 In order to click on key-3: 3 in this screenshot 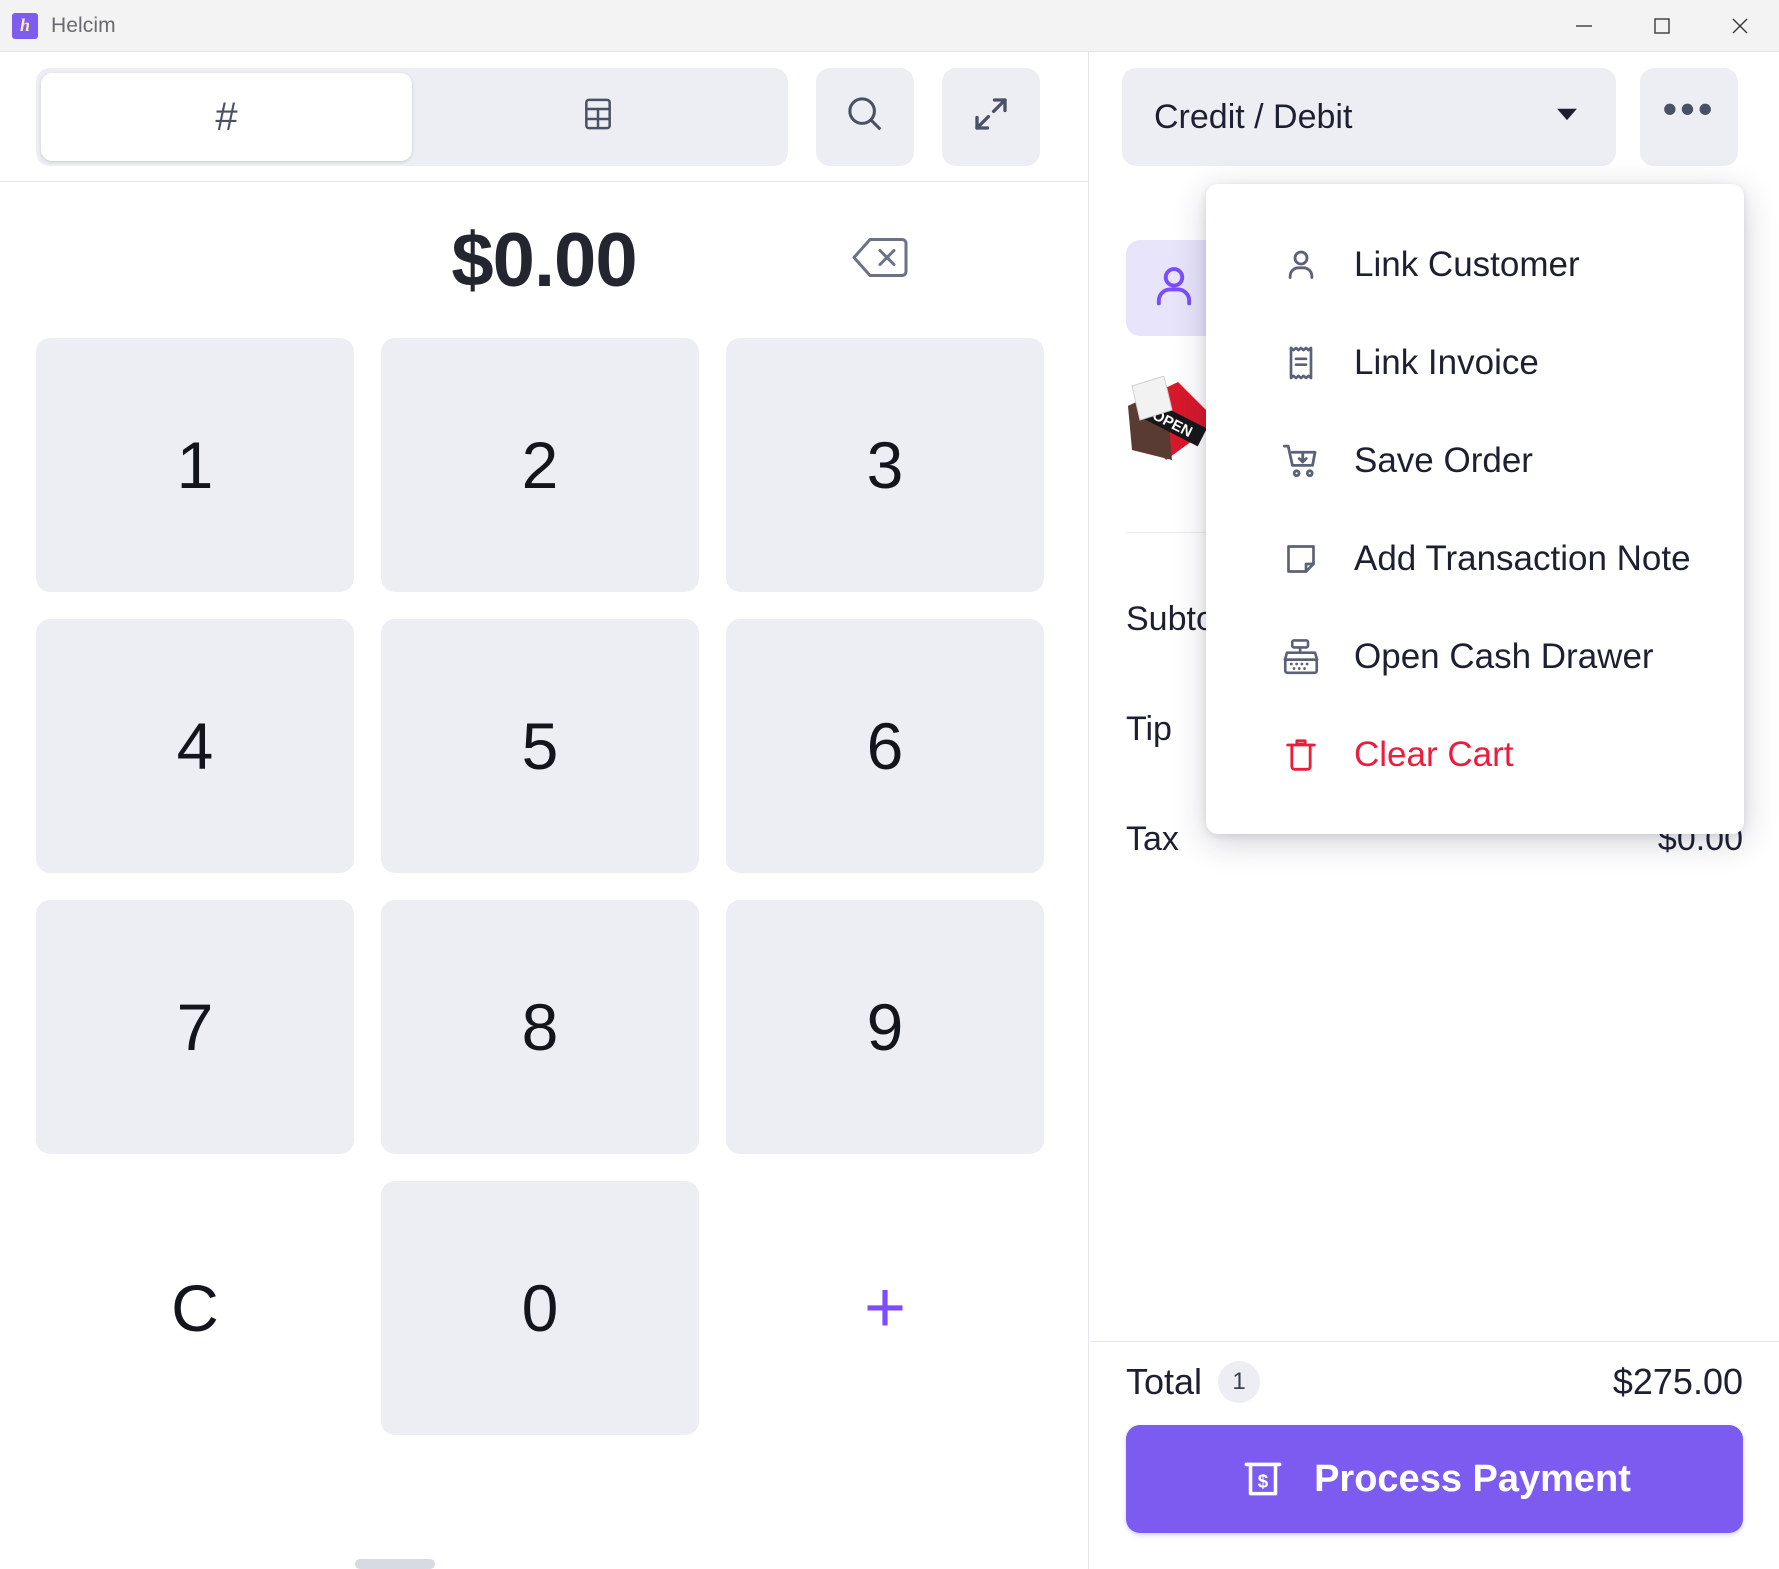, I will do `click(885, 465)`.